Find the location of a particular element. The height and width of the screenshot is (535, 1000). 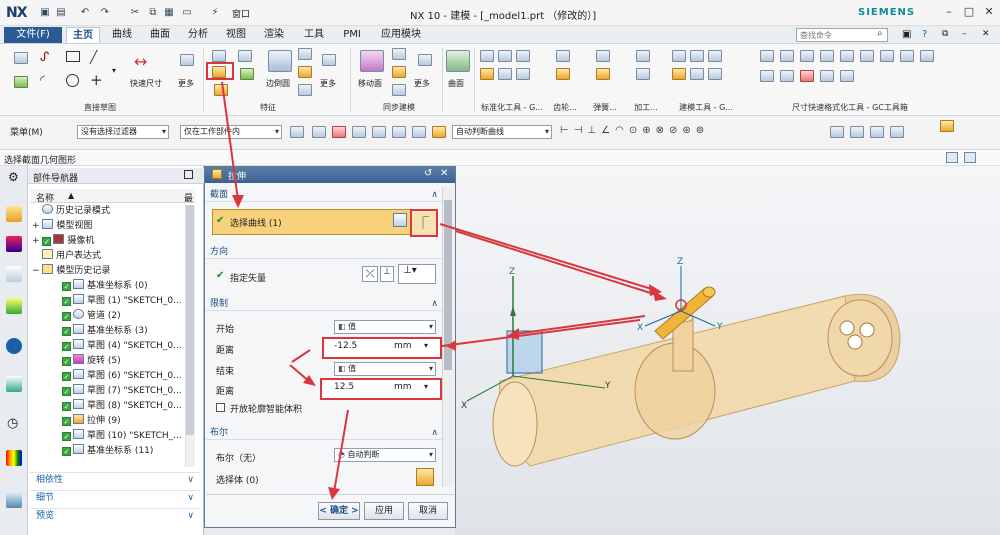

dim-format-1-icon is located at coordinates (767, 56).